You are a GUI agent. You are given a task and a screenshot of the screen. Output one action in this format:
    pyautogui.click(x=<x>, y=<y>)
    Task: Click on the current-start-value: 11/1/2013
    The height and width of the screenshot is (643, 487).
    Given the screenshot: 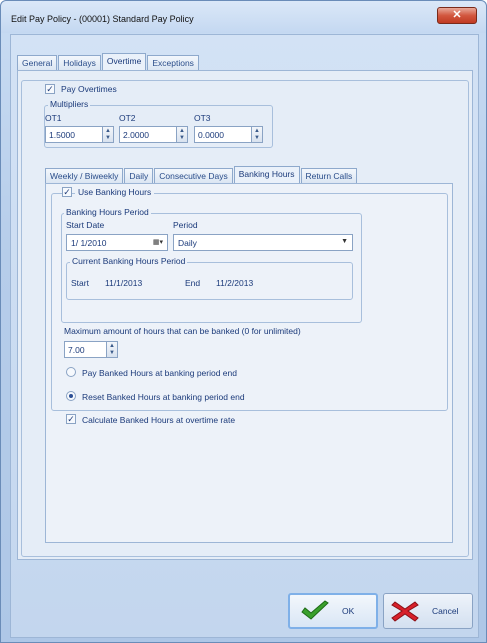 What is the action you would take?
    pyautogui.click(x=124, y=283)
    